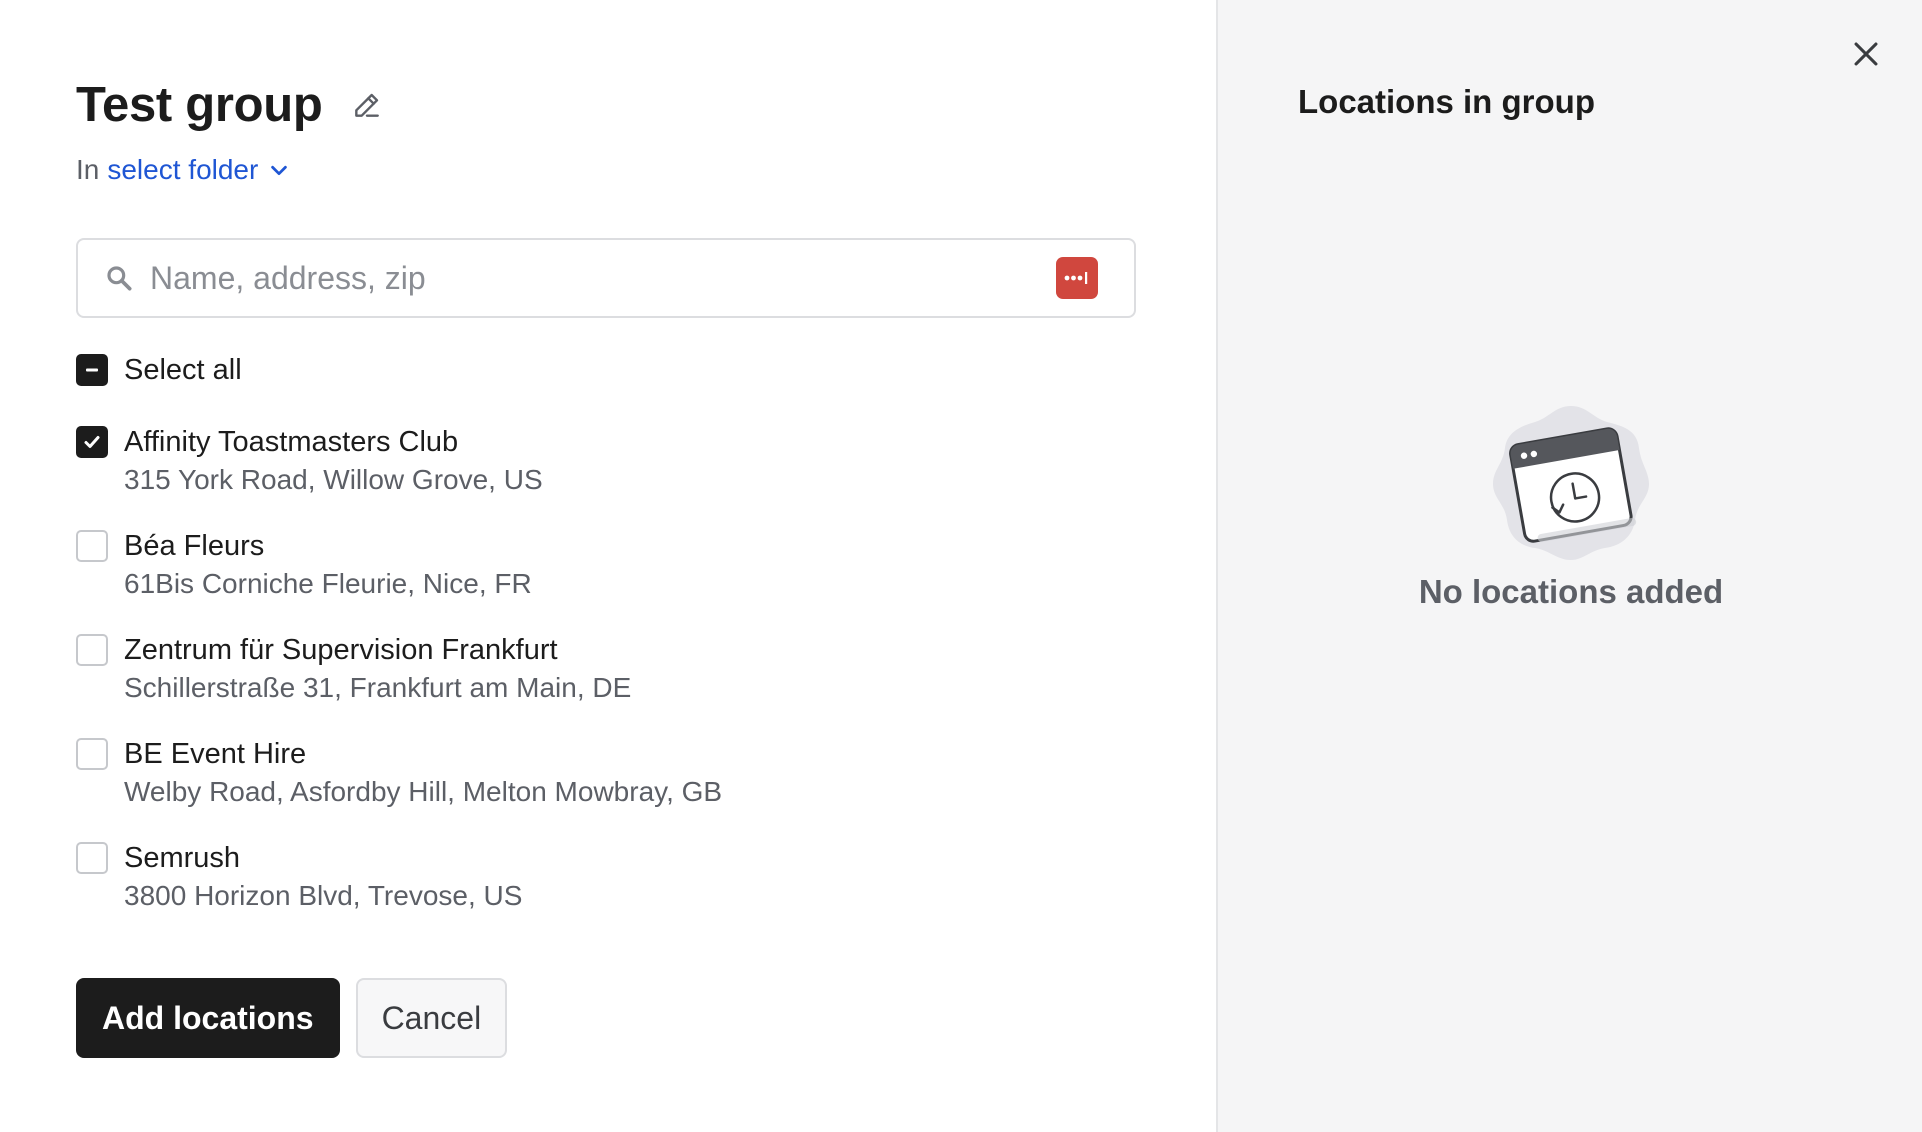  I want to click on folder-selector: In select folder, so click(184, 170).